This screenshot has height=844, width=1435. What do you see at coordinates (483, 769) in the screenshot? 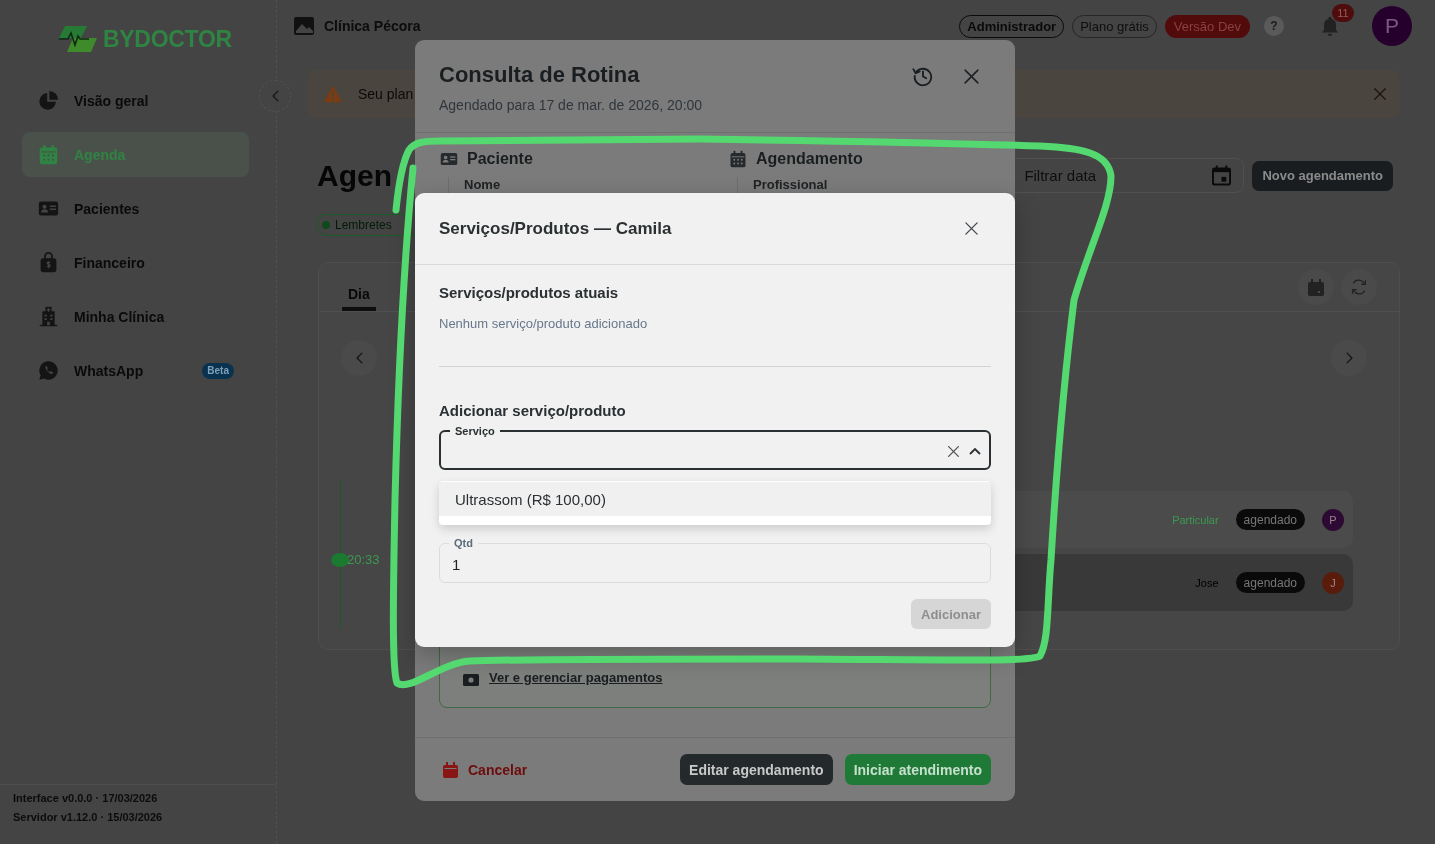
I see `cancel-button: Cancelar` at bounding box center [483, 769].